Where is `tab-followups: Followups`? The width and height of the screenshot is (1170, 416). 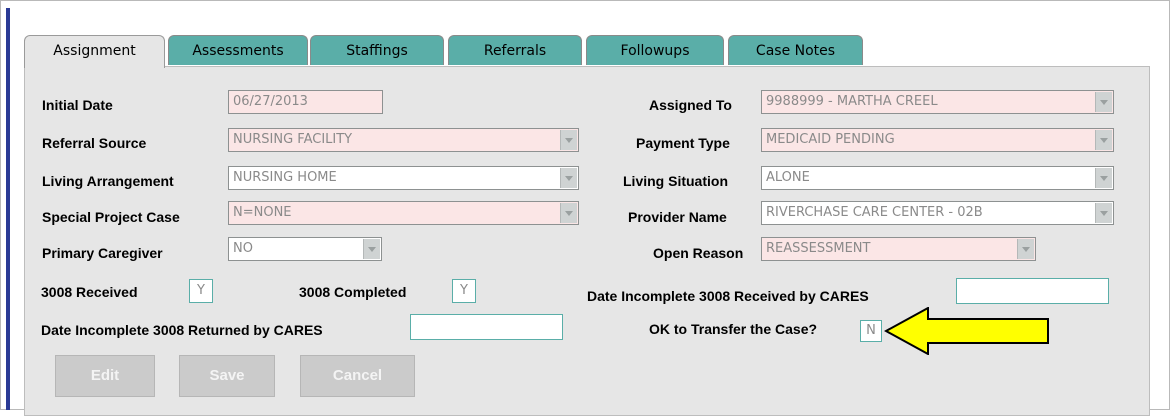
tab-followups: Followups is located at coordinates (655, 50).